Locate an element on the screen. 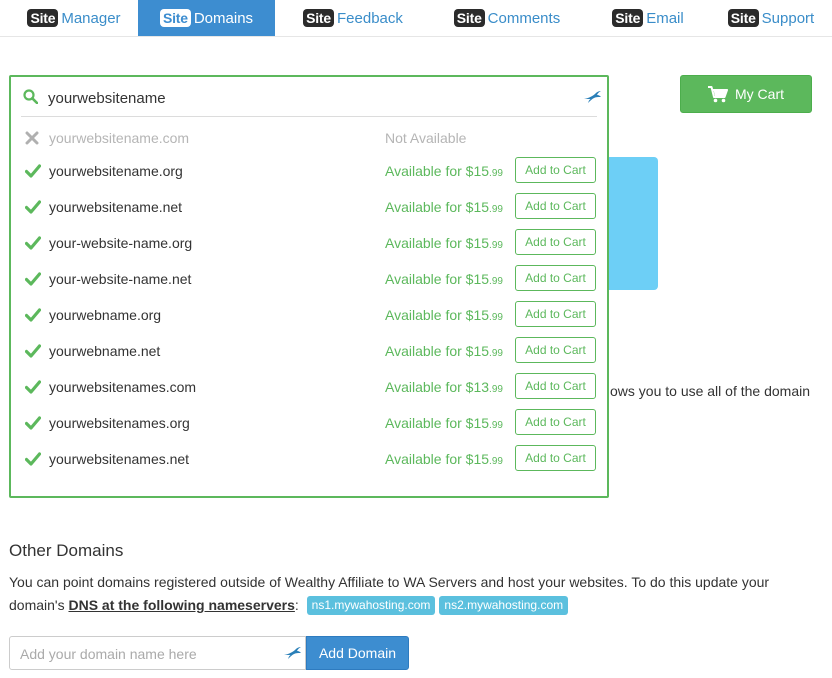 The image size is (832, 678). add-domain-input is located at coordinates (147, 654).